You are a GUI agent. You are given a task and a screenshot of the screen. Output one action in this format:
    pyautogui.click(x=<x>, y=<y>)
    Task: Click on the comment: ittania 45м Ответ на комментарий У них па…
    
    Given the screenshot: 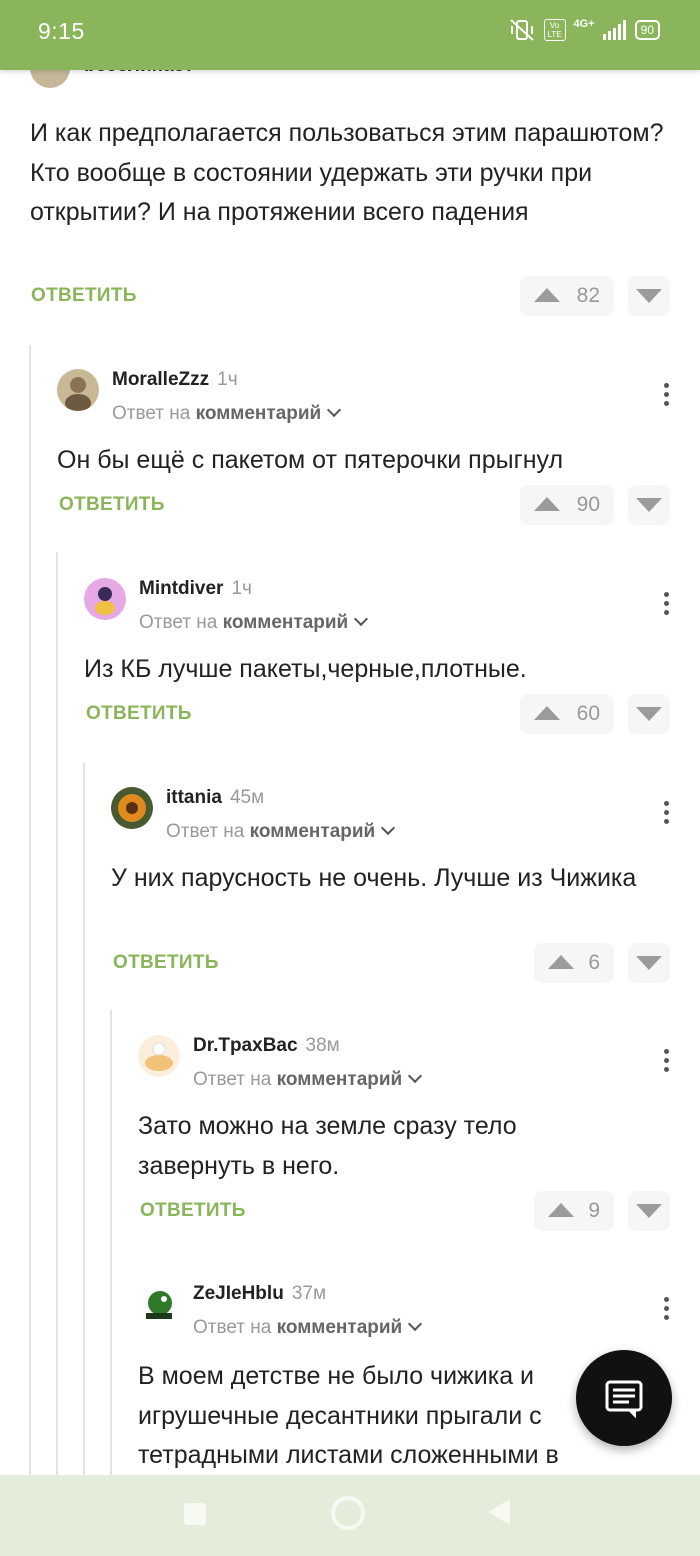 What is the action you would take?
    pyautogui.click(x=405, y=890)
    